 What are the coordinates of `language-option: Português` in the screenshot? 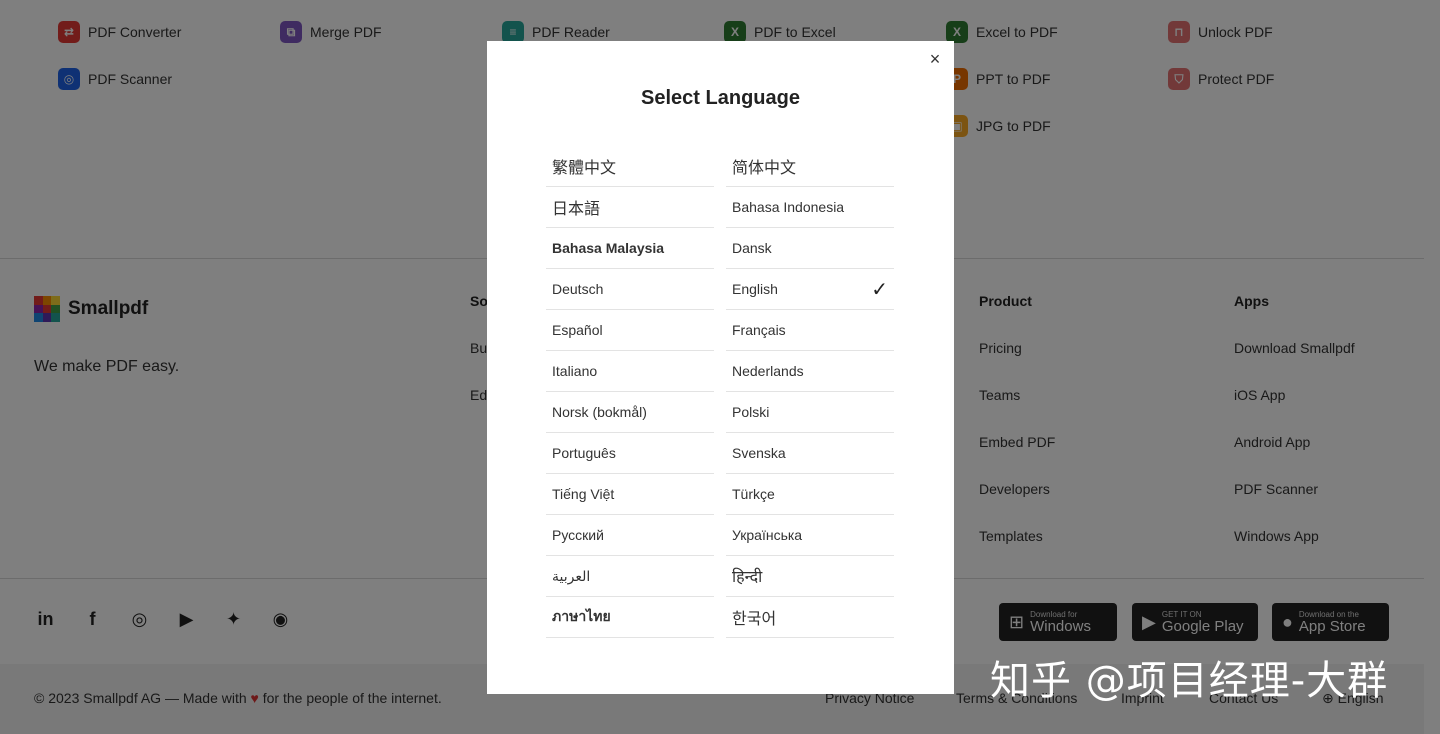 It's located at (630, 453).